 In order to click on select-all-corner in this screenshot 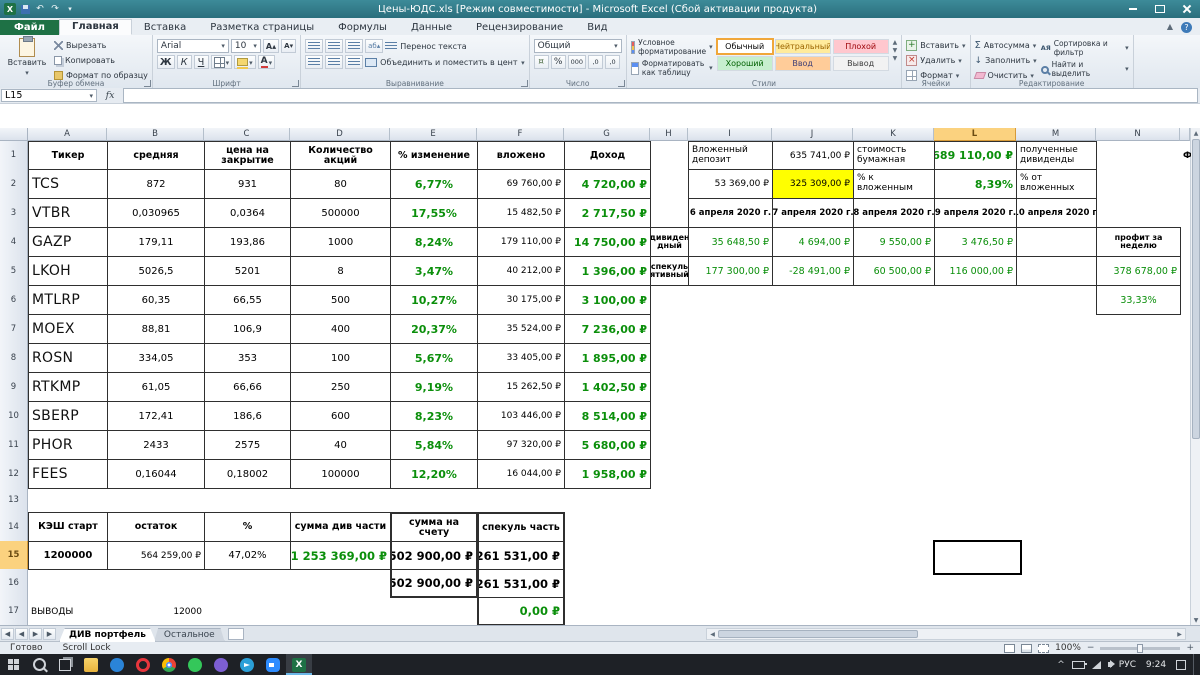, I will do `click(14, 134)`.